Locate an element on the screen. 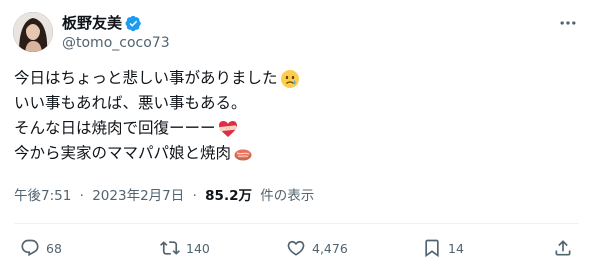 Image resolution: width=593 pixels, height=272 pixels. divider is located at coordinates (296, 223).